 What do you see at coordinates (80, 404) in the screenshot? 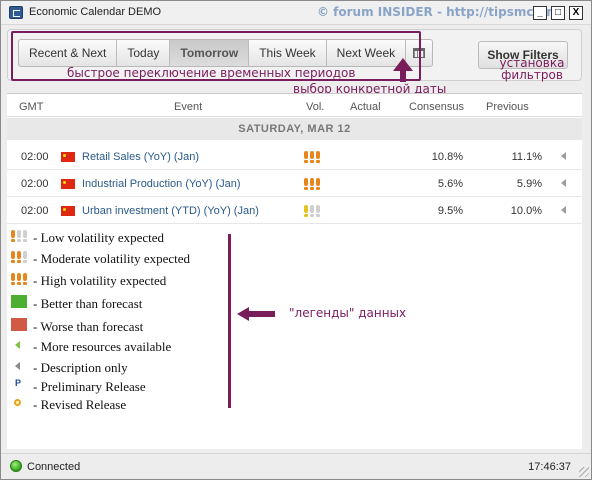
I see `legend-label: - Revised Release` at bounding box center [80, 404].